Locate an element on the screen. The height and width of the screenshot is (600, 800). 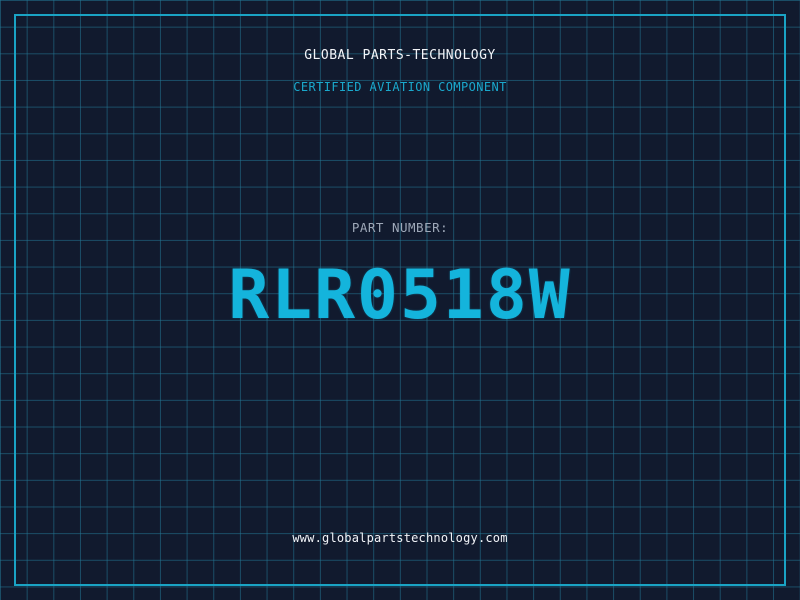
part-number-value: RLR0518W is located at coordinates (400, 295).